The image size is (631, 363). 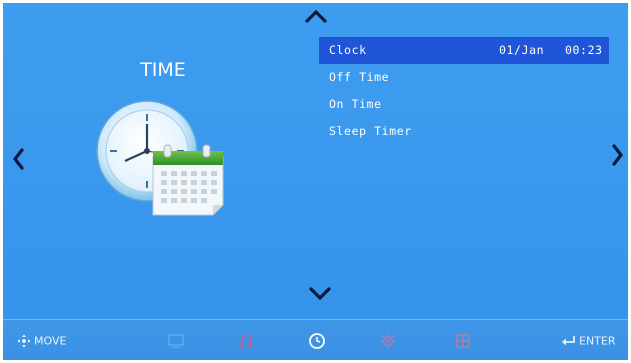 What do you see at coordinates (163, 70) in the screenshot?
I see `section-title: TIME` at bounding box center [163, 70].